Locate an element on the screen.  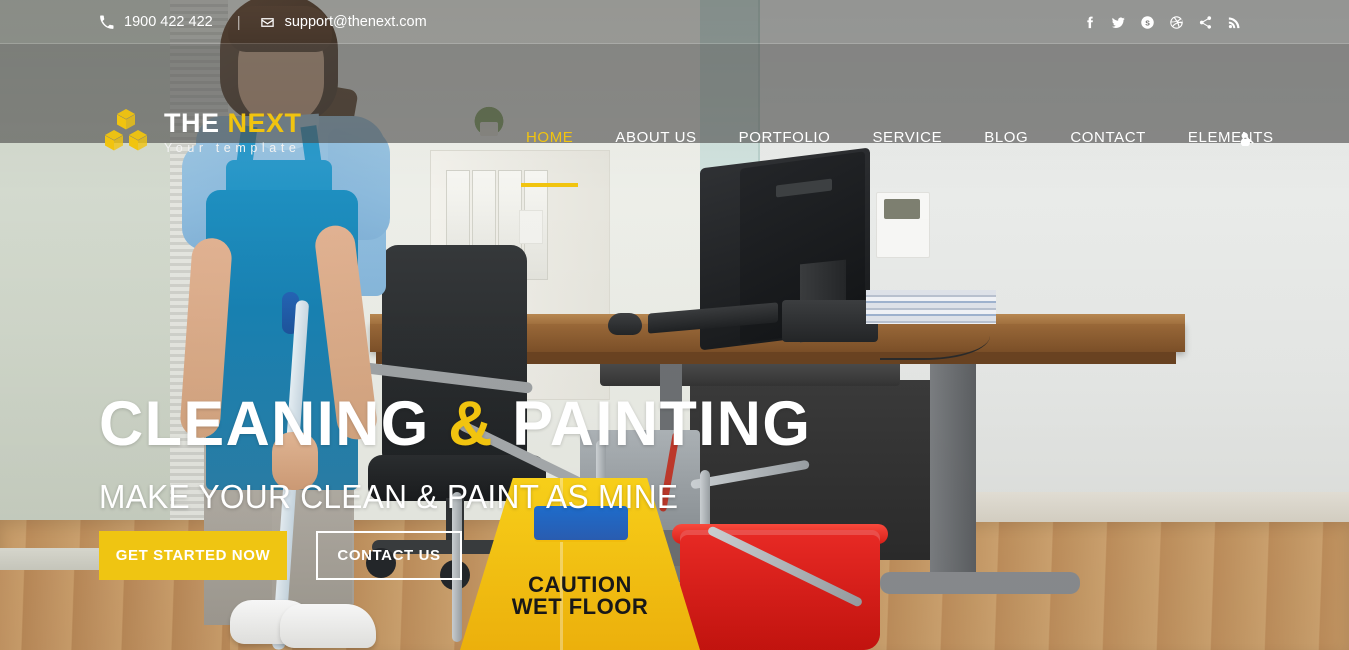
svg-text: S is located at coordinates (1147, 23).